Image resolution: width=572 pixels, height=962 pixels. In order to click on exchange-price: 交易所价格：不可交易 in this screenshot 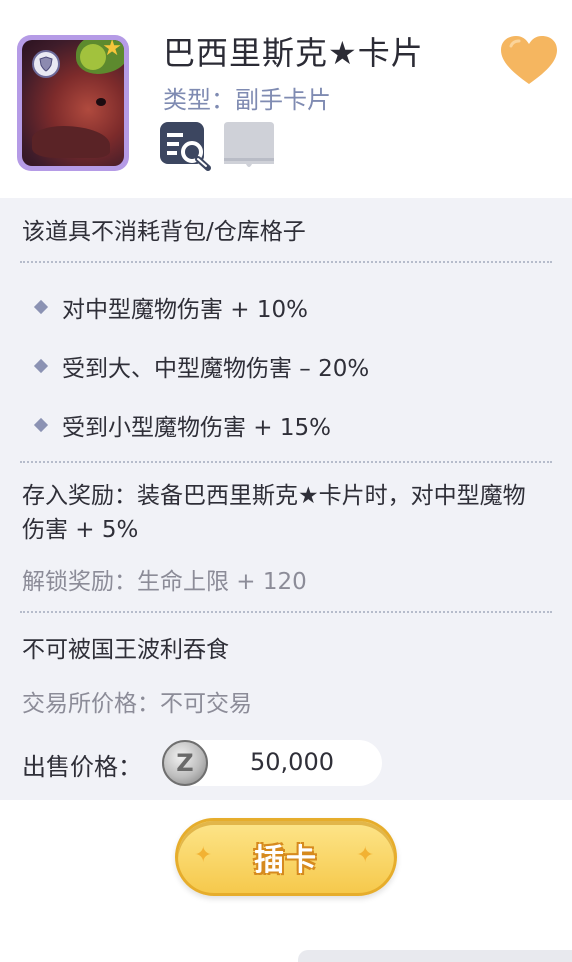, I will do `click(137, 704)`.